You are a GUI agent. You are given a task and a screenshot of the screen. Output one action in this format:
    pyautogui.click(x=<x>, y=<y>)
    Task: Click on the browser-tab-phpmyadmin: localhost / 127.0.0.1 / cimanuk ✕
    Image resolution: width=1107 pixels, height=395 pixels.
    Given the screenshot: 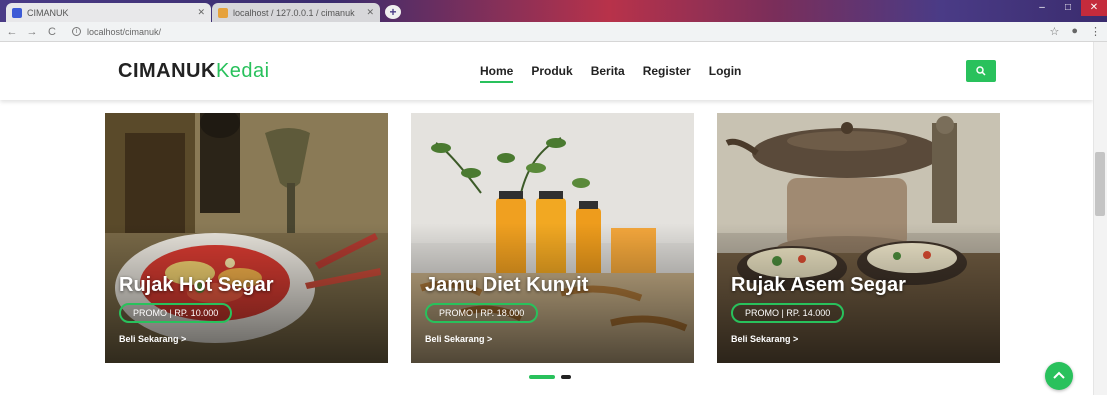 What is the action you would take?
    pyautogui.click(x=296, y=12)
    